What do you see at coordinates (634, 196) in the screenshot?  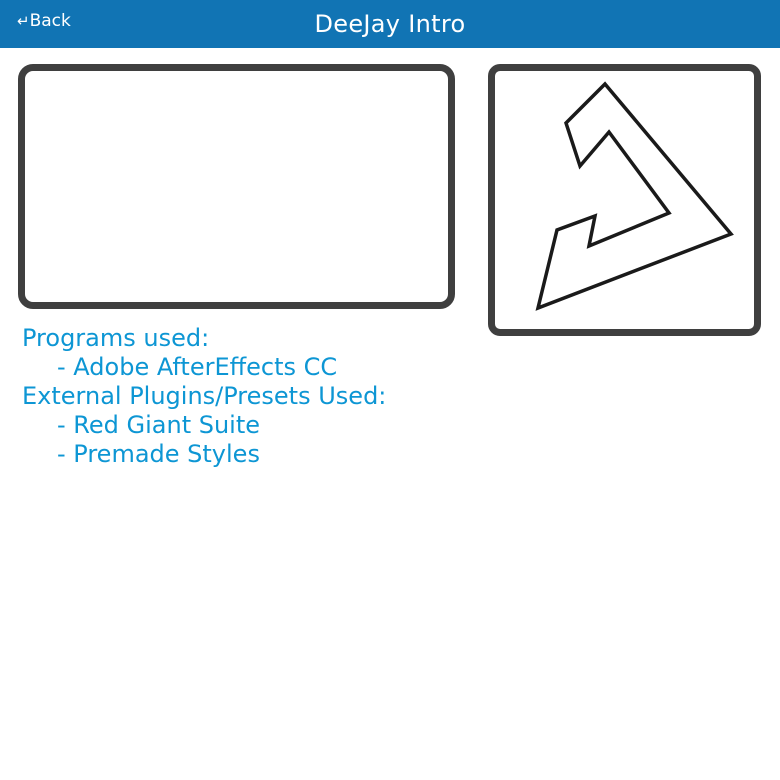 I see `deejay-logo-icon` at bounding box center [634, 196].